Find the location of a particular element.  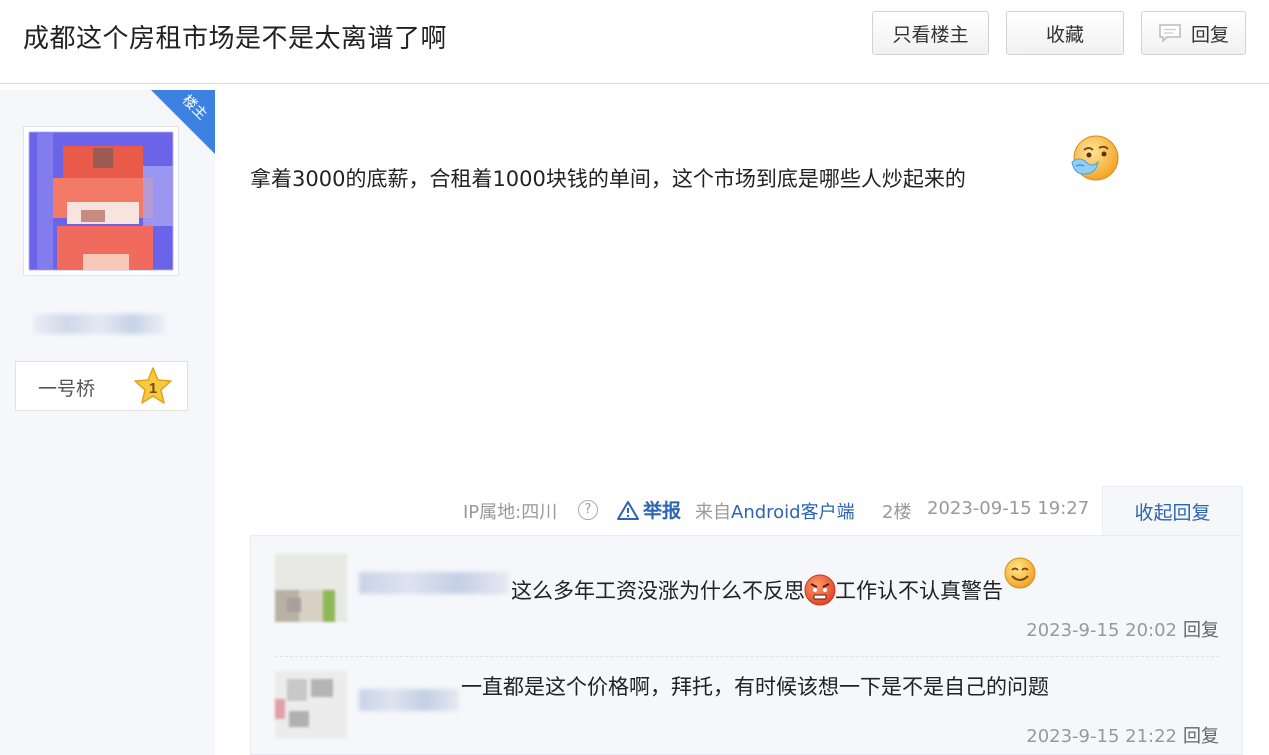

ip-location: IP属地:四川 is located at coordinates (510, 512).